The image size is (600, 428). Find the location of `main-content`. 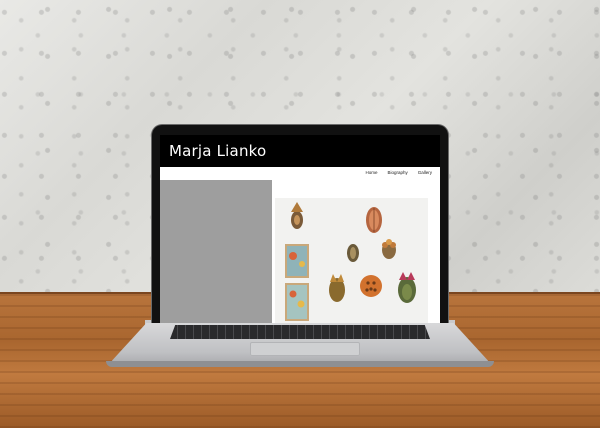

main-content is located at coordinates (356, 251).